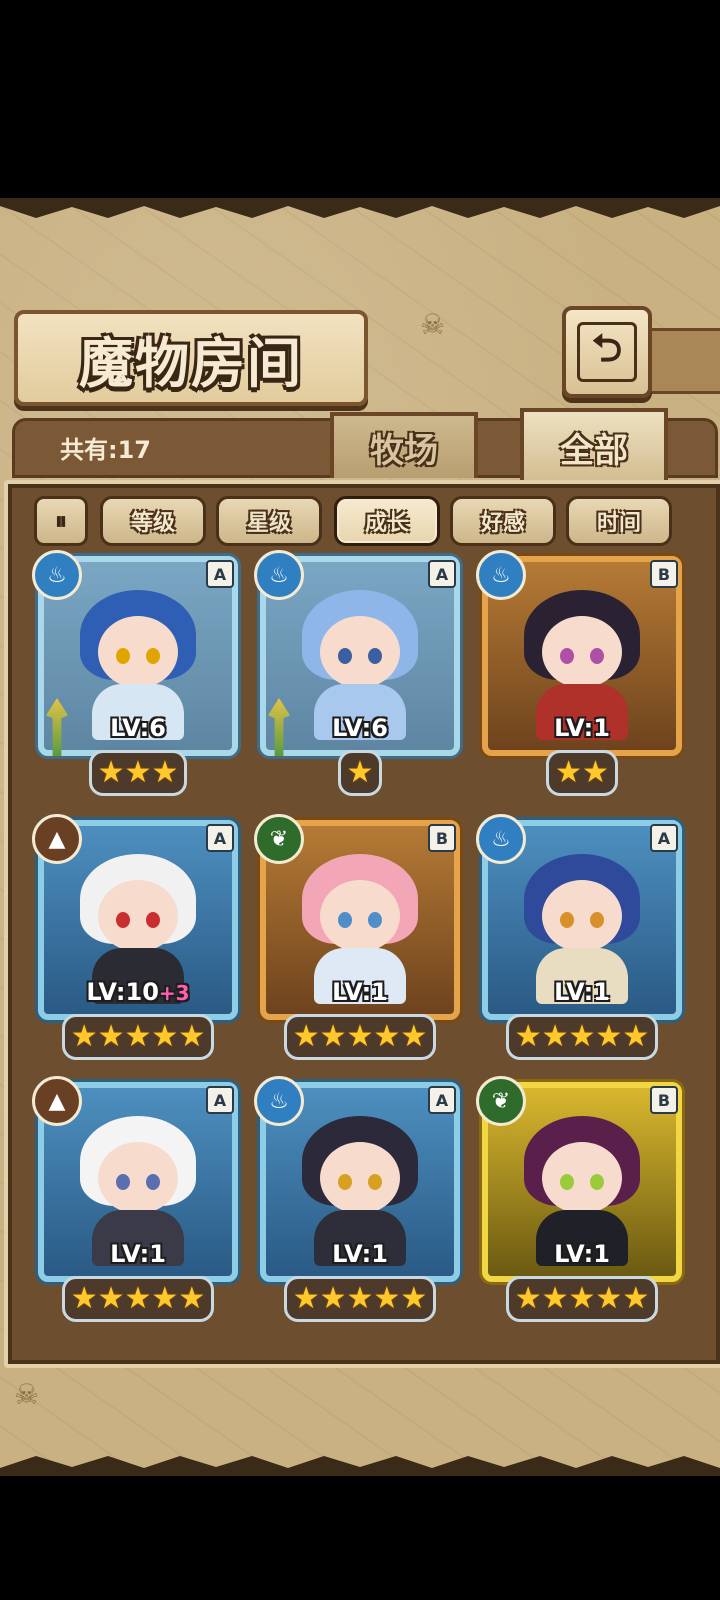 This screenshot has width=720, height=1600. Describe the element at coordinates (360, 208) in the screenshot. I see `torn-edge-top` at that location.